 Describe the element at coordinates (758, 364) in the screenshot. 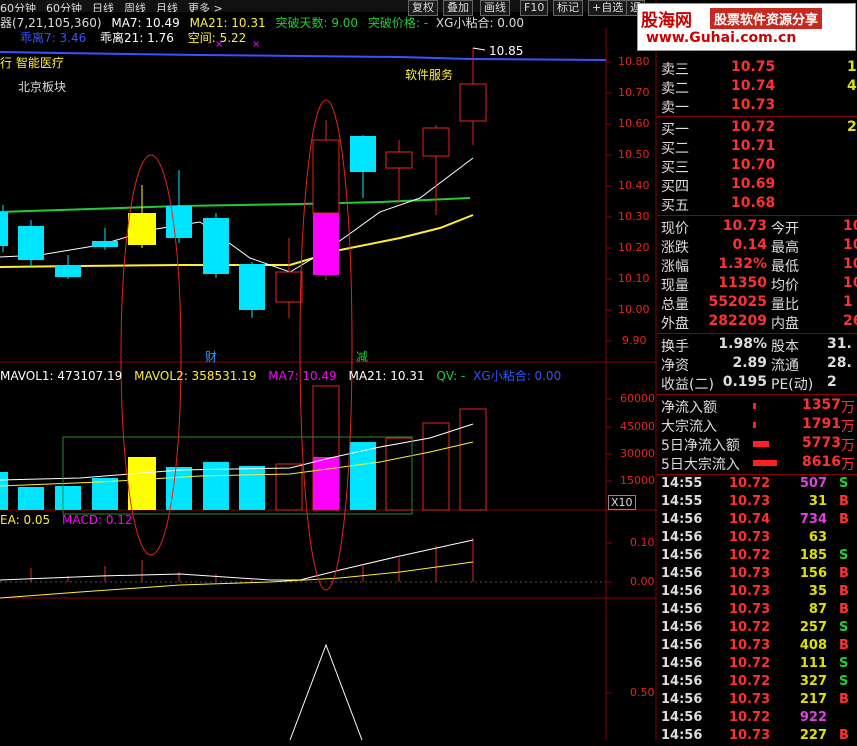

I see `fund-stat-row: 净资 2.89 流通 28.` at that location.